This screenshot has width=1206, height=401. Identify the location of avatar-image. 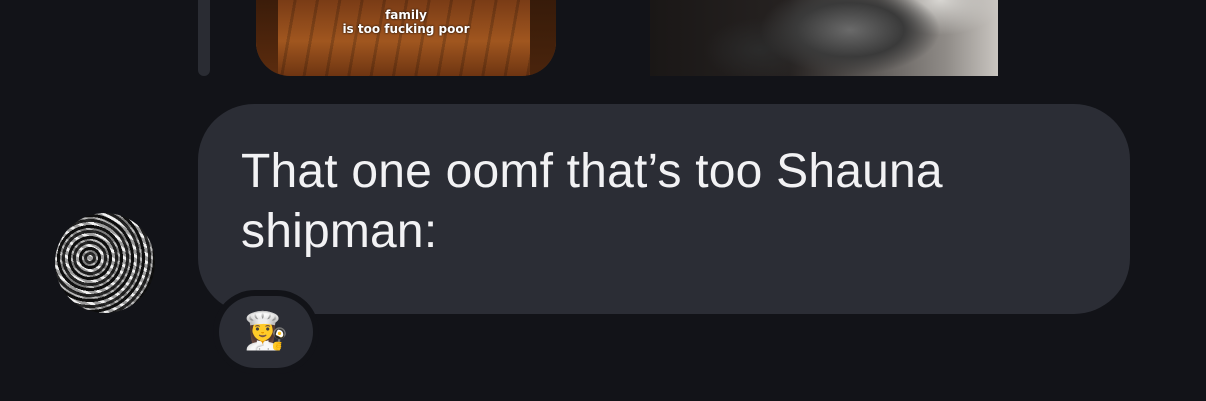
(105, 263).